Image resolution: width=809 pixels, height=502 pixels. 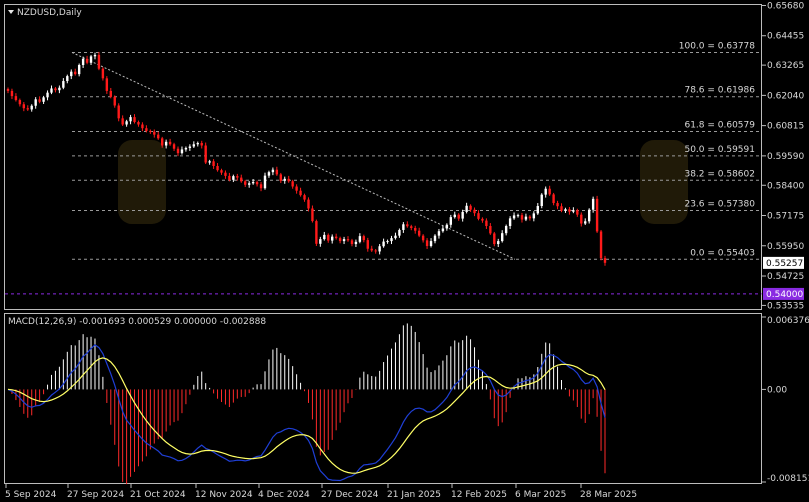 What do you see at coordinates (608, 495) in the screenshot?
I see `time-axis-label: 28 Mar 2025` at bounding box center [608, 495].